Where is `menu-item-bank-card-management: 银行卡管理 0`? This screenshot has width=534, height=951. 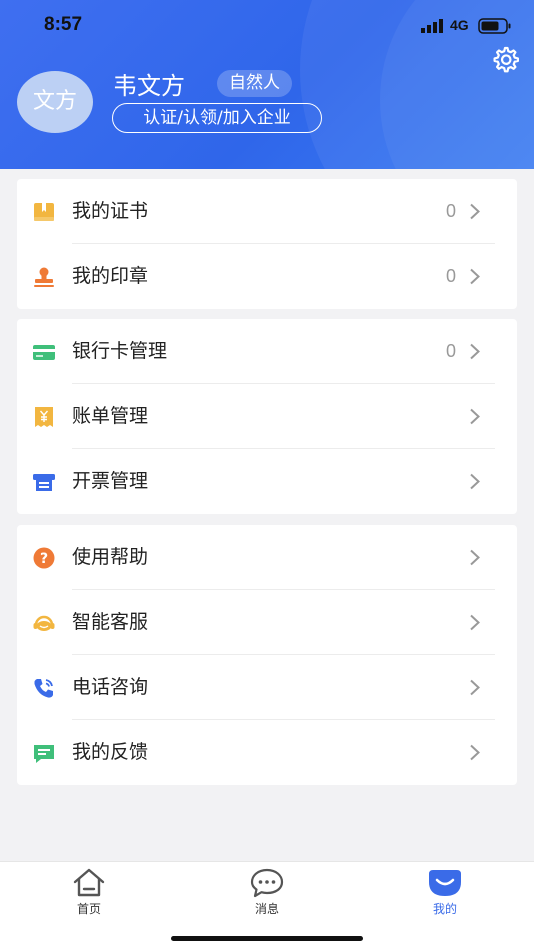
menu-item-bank-card-management: 银行卡管理 0 is located at coordinates (267, 351).